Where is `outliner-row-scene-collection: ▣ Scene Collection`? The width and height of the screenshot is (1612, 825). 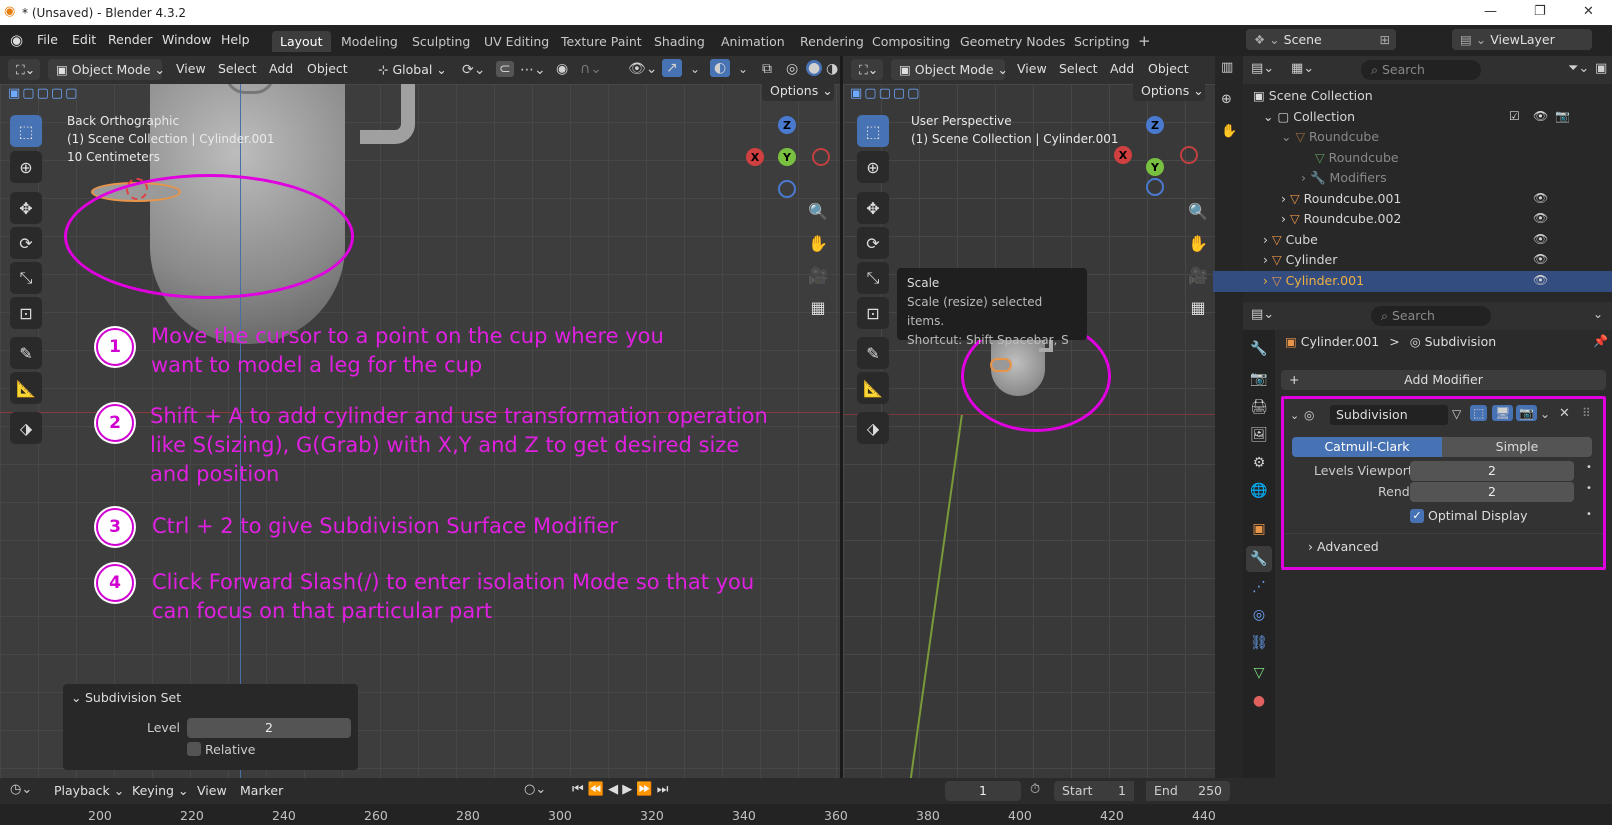
outliner-row-scene-collection: ▣ Scene Collection is located at coordinates (1313, 98).